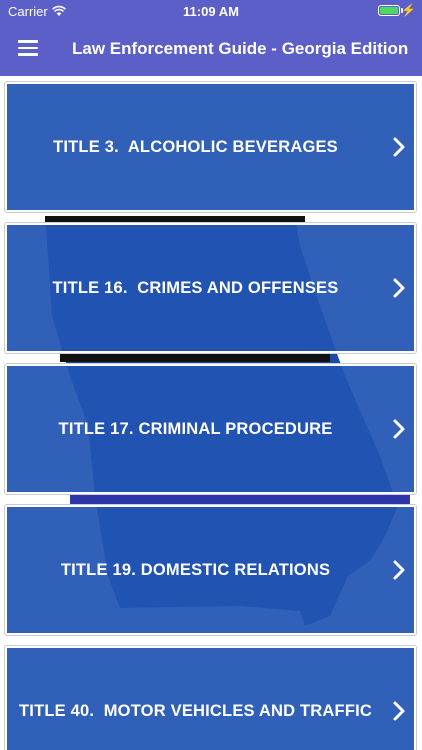  What do you see at coordinates (389, 10) in the screenshot?
I see `battery-icon` at bounding box center [389, 10].